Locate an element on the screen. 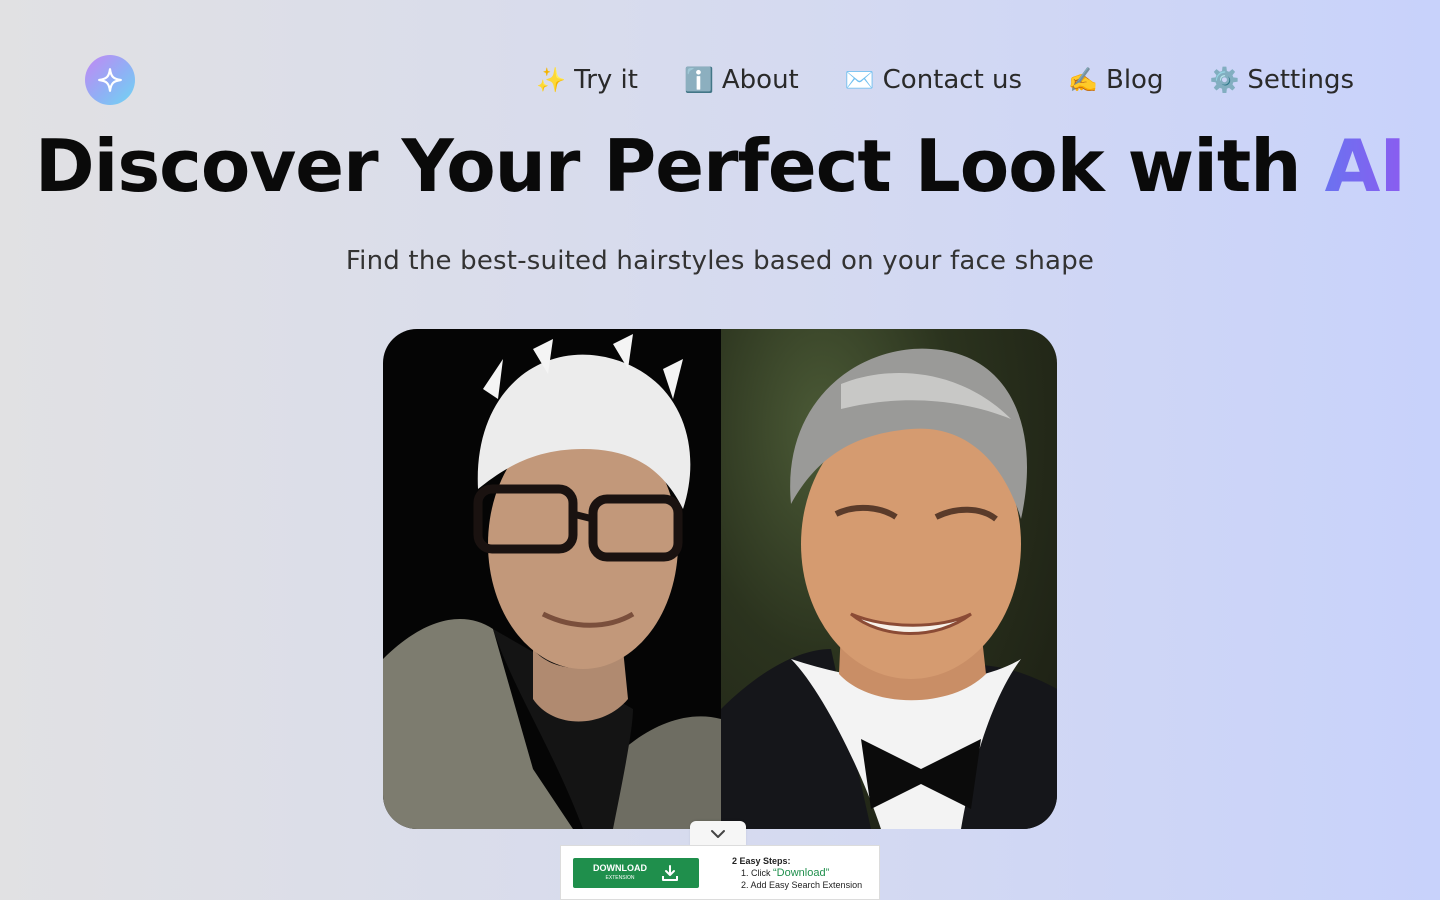 The height and width of the screenshot is (900, 1440). info-icon: ℹ️ is located at coordinates (698, 80).